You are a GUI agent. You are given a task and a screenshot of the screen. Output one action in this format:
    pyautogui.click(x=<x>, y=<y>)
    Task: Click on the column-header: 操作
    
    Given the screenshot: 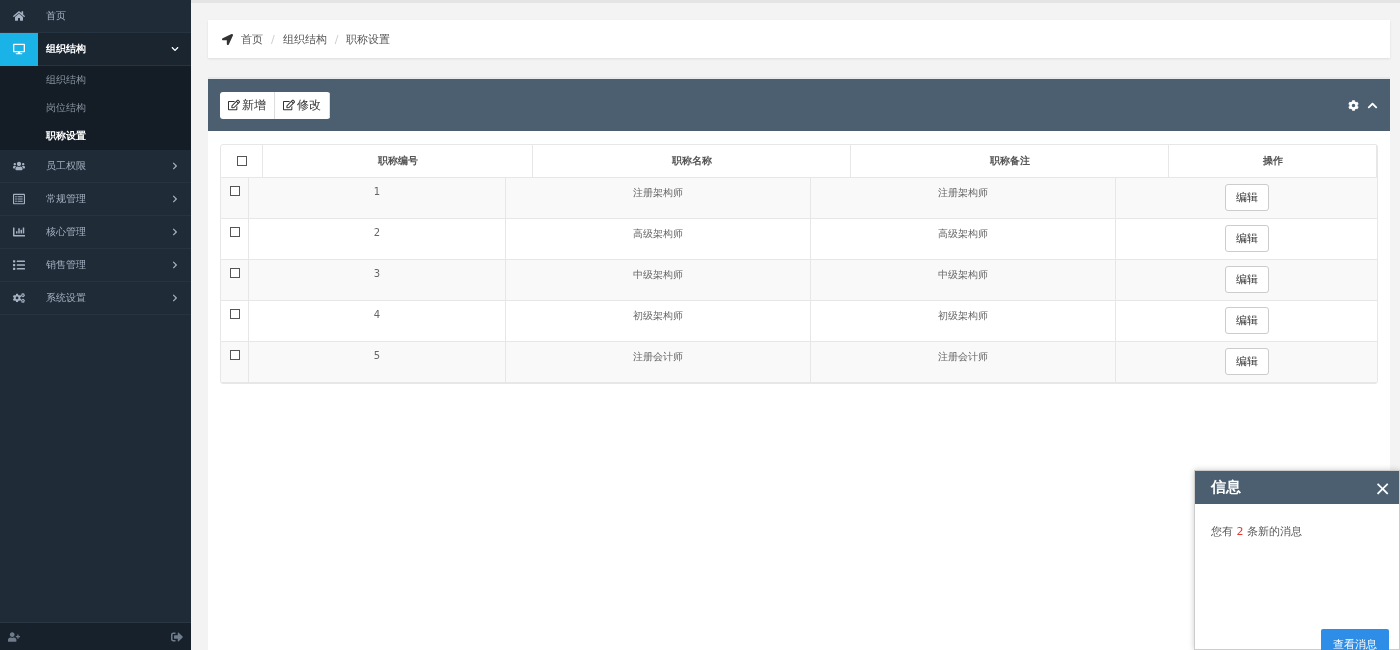 What is the action you would take?
    pyautogui.click(x=1273, y=161)
    